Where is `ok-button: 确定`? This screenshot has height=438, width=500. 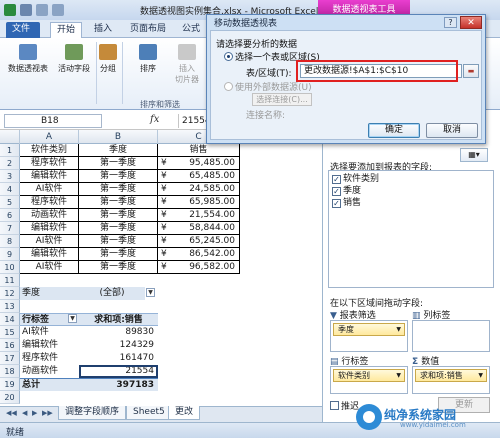 ok-button: 确定 is located at coordinates (394, 130).